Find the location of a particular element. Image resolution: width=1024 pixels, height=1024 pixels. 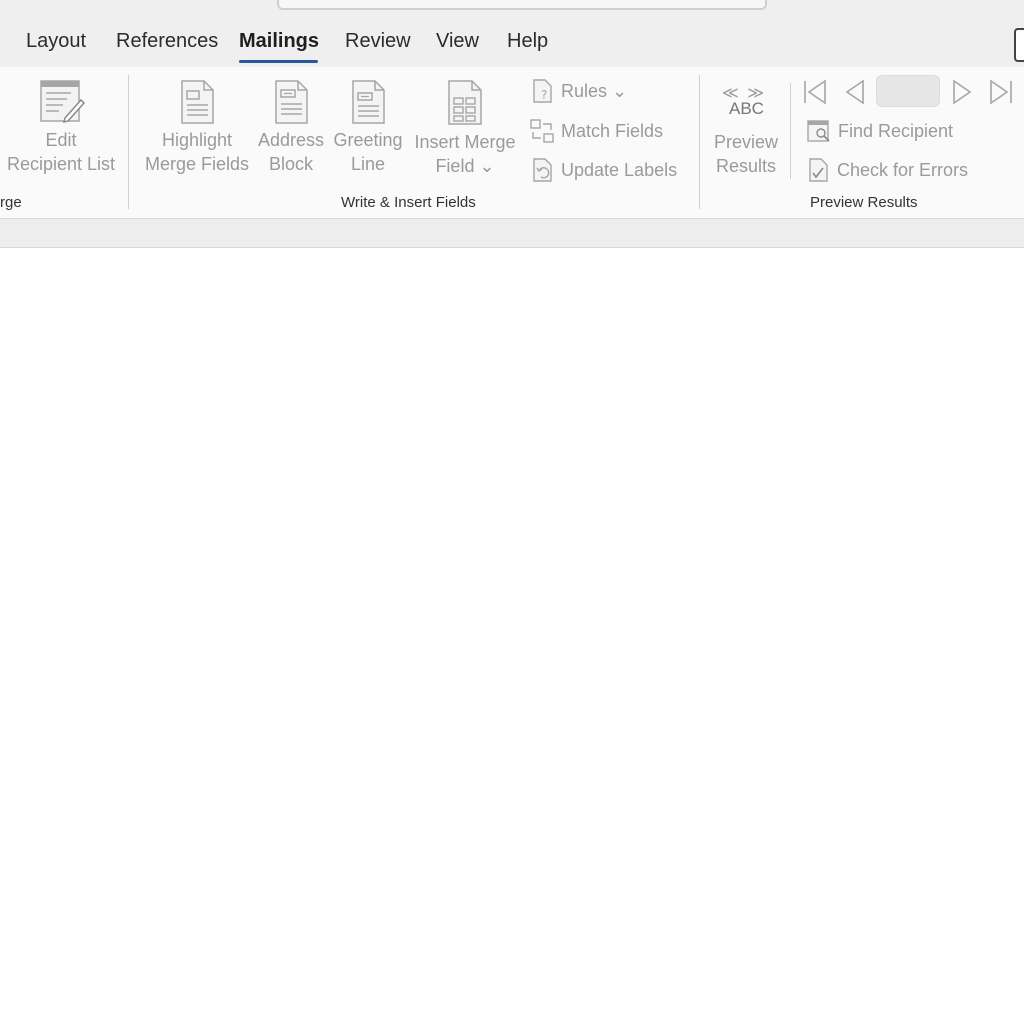

greeting-label-2: Line is located at coordinates (368, 164).